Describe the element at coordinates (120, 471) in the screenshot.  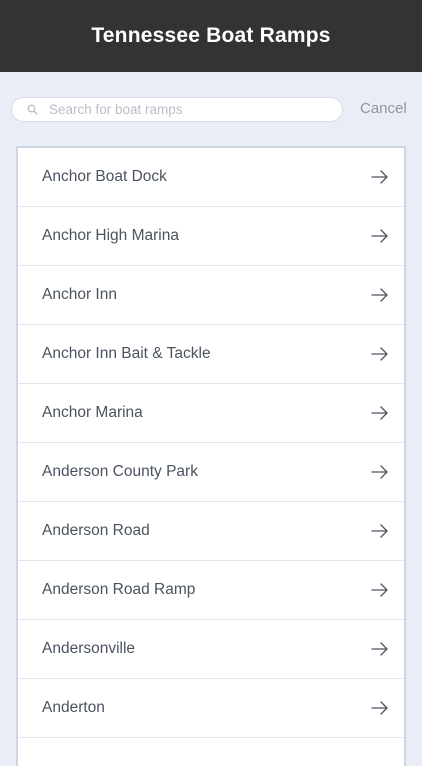
I see `list-item-label: Anderson County Park` at that location.